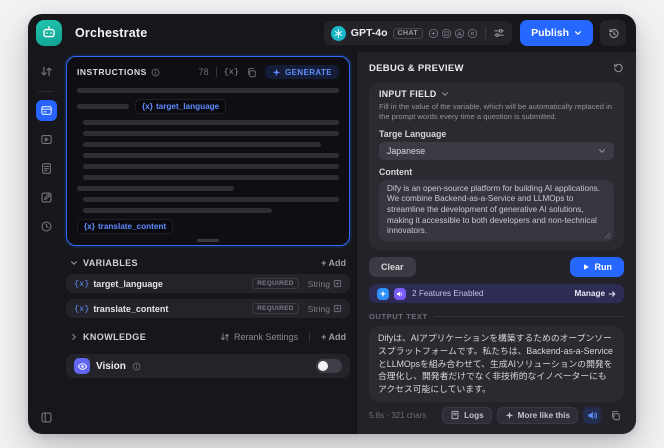 The width and height of the screenshot is (664, 448). I want to click on vision-feature-badge, so click(82, 366).